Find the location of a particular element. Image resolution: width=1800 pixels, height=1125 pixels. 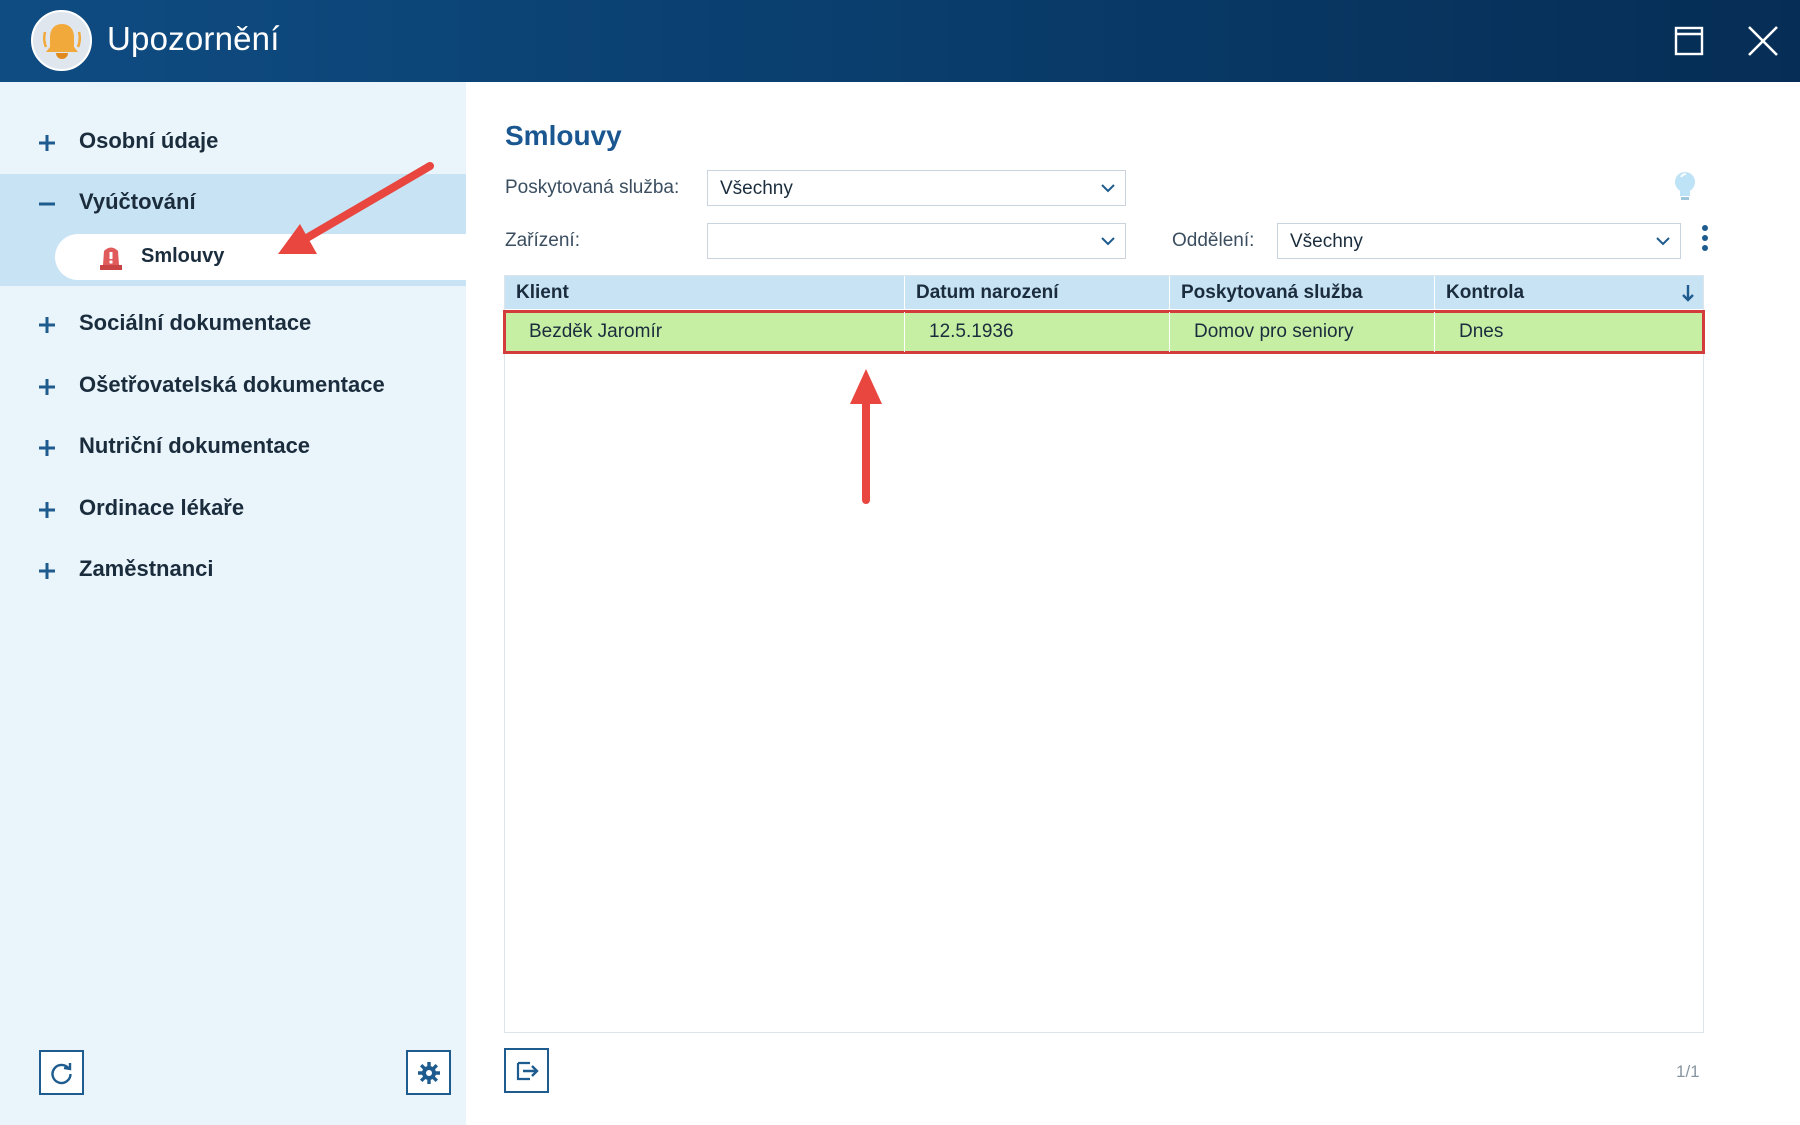

sidebar-item-label: Nutriční dokumentace is located at coordinates (195, 445).